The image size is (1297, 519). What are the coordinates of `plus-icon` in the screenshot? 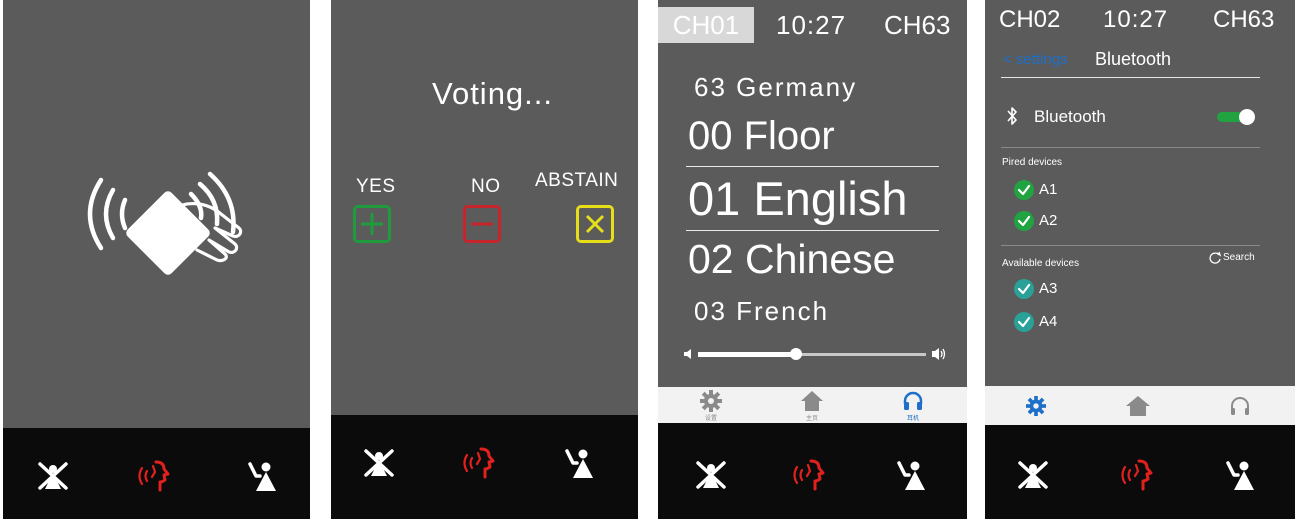 It's located at (372, 224).